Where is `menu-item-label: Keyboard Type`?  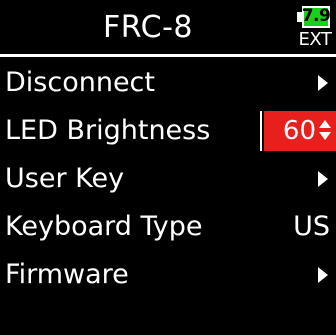 menu-item-label: Keyboard Type is located at coordinates (104, 226).